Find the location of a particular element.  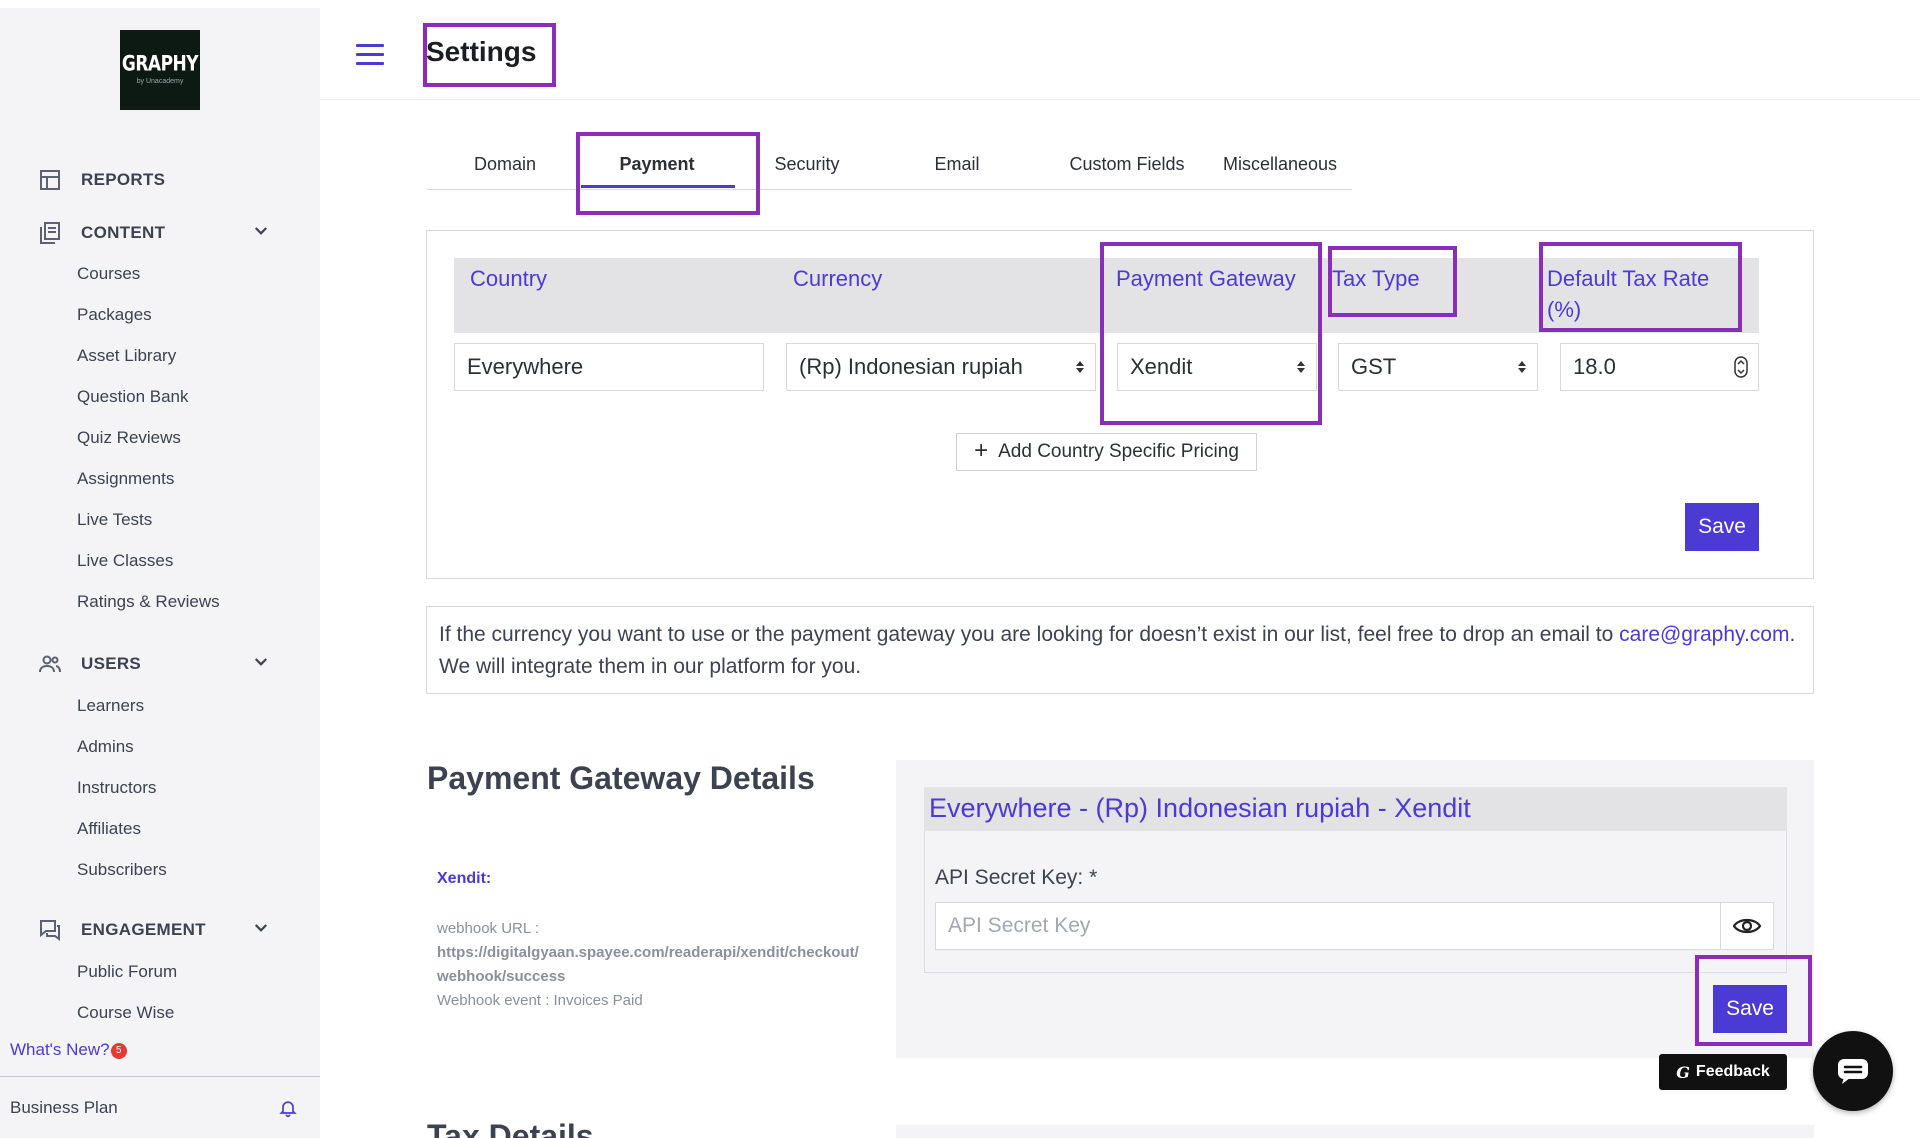

chat-icon is located at coordinates (1853, 1071).